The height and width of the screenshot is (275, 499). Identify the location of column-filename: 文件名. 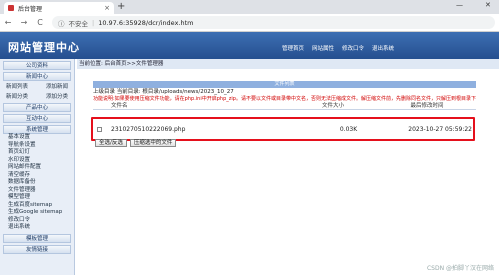
(119, 106).